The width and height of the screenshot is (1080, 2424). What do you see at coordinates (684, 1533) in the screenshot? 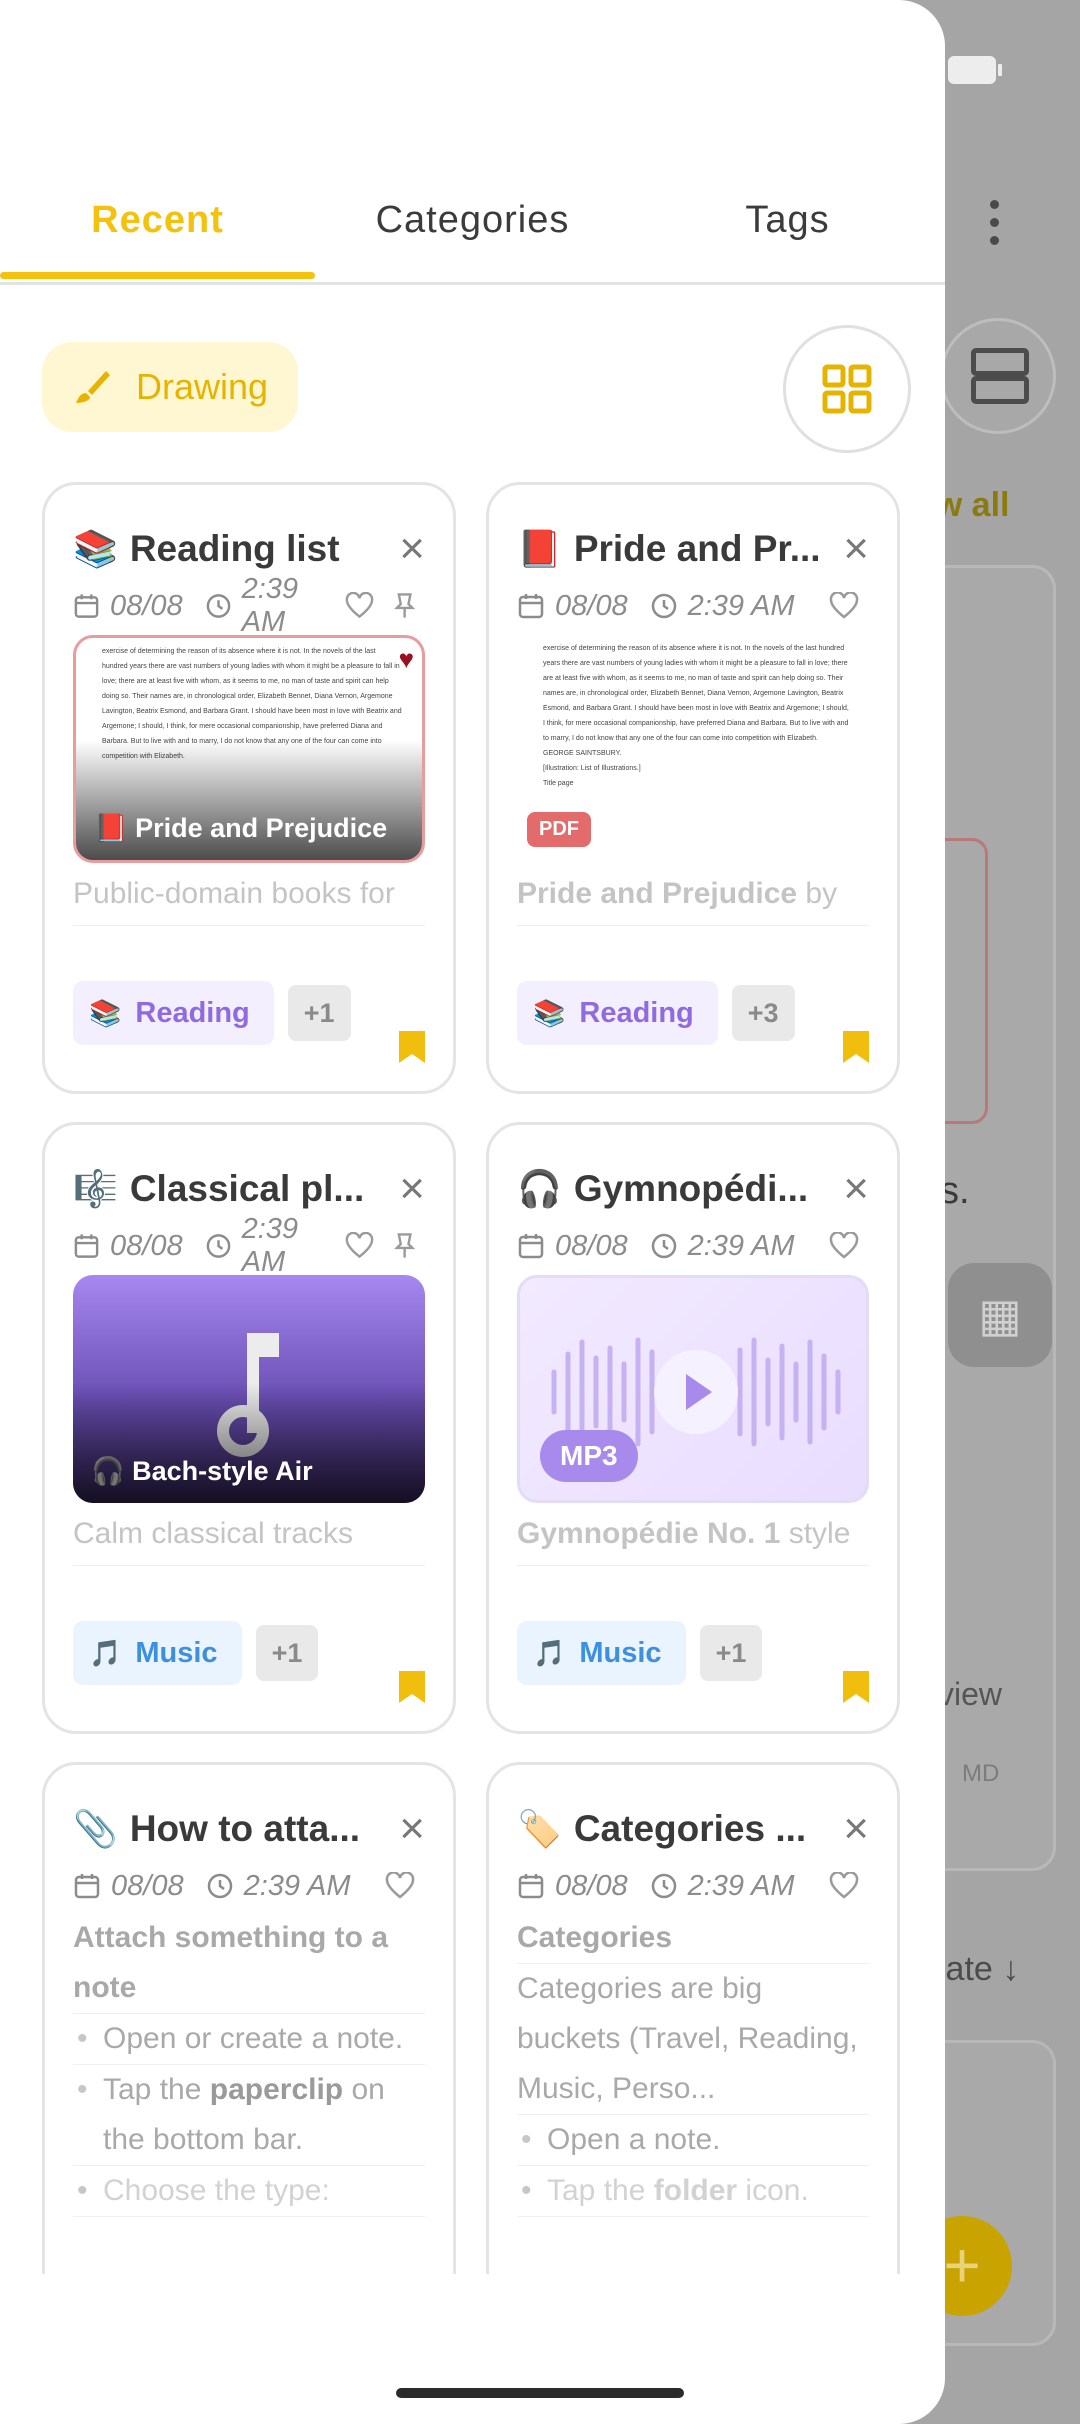
I see `note-description: Gymnopédie No. 1 style` at bounding box center [684, 1533].